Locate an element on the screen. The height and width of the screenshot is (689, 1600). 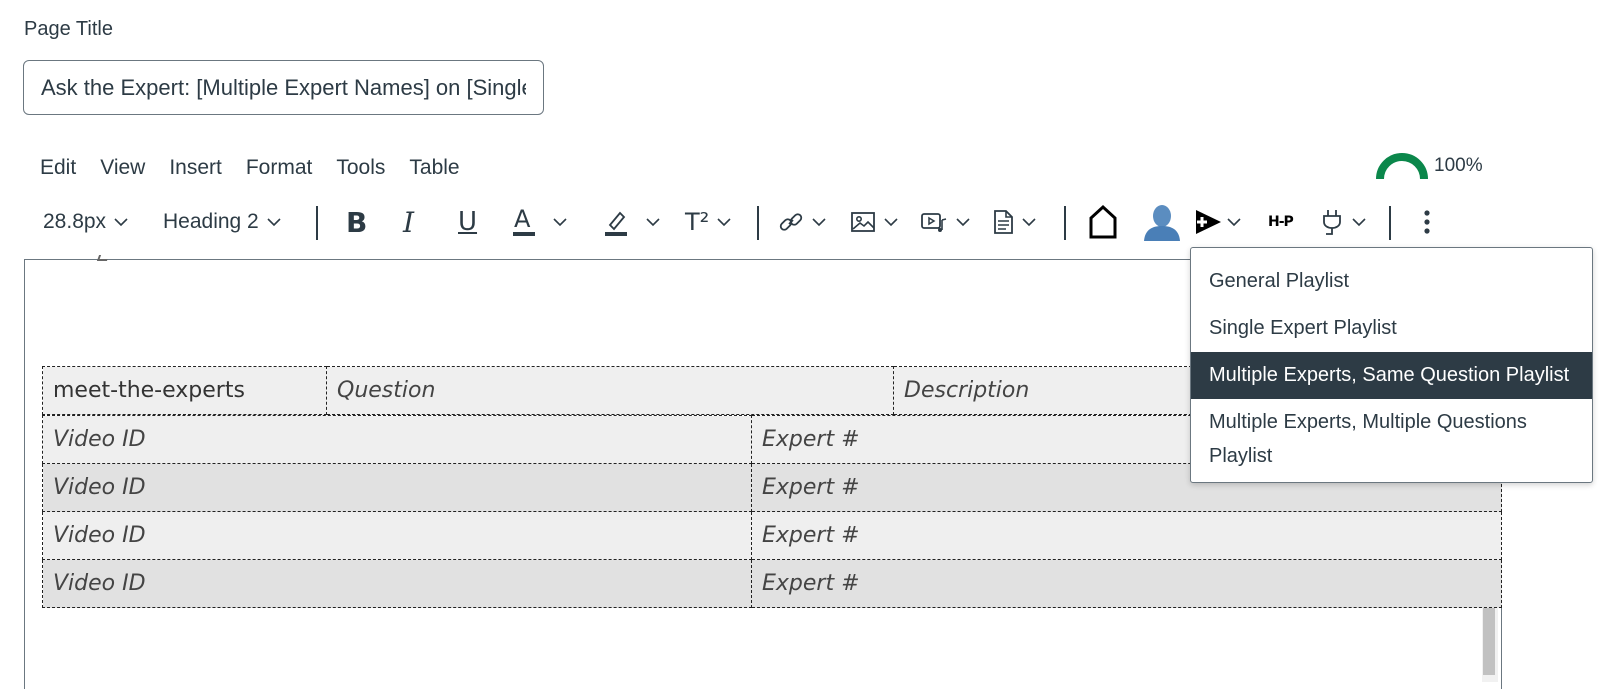
bold-button: B is located at coordinates (356, 222).